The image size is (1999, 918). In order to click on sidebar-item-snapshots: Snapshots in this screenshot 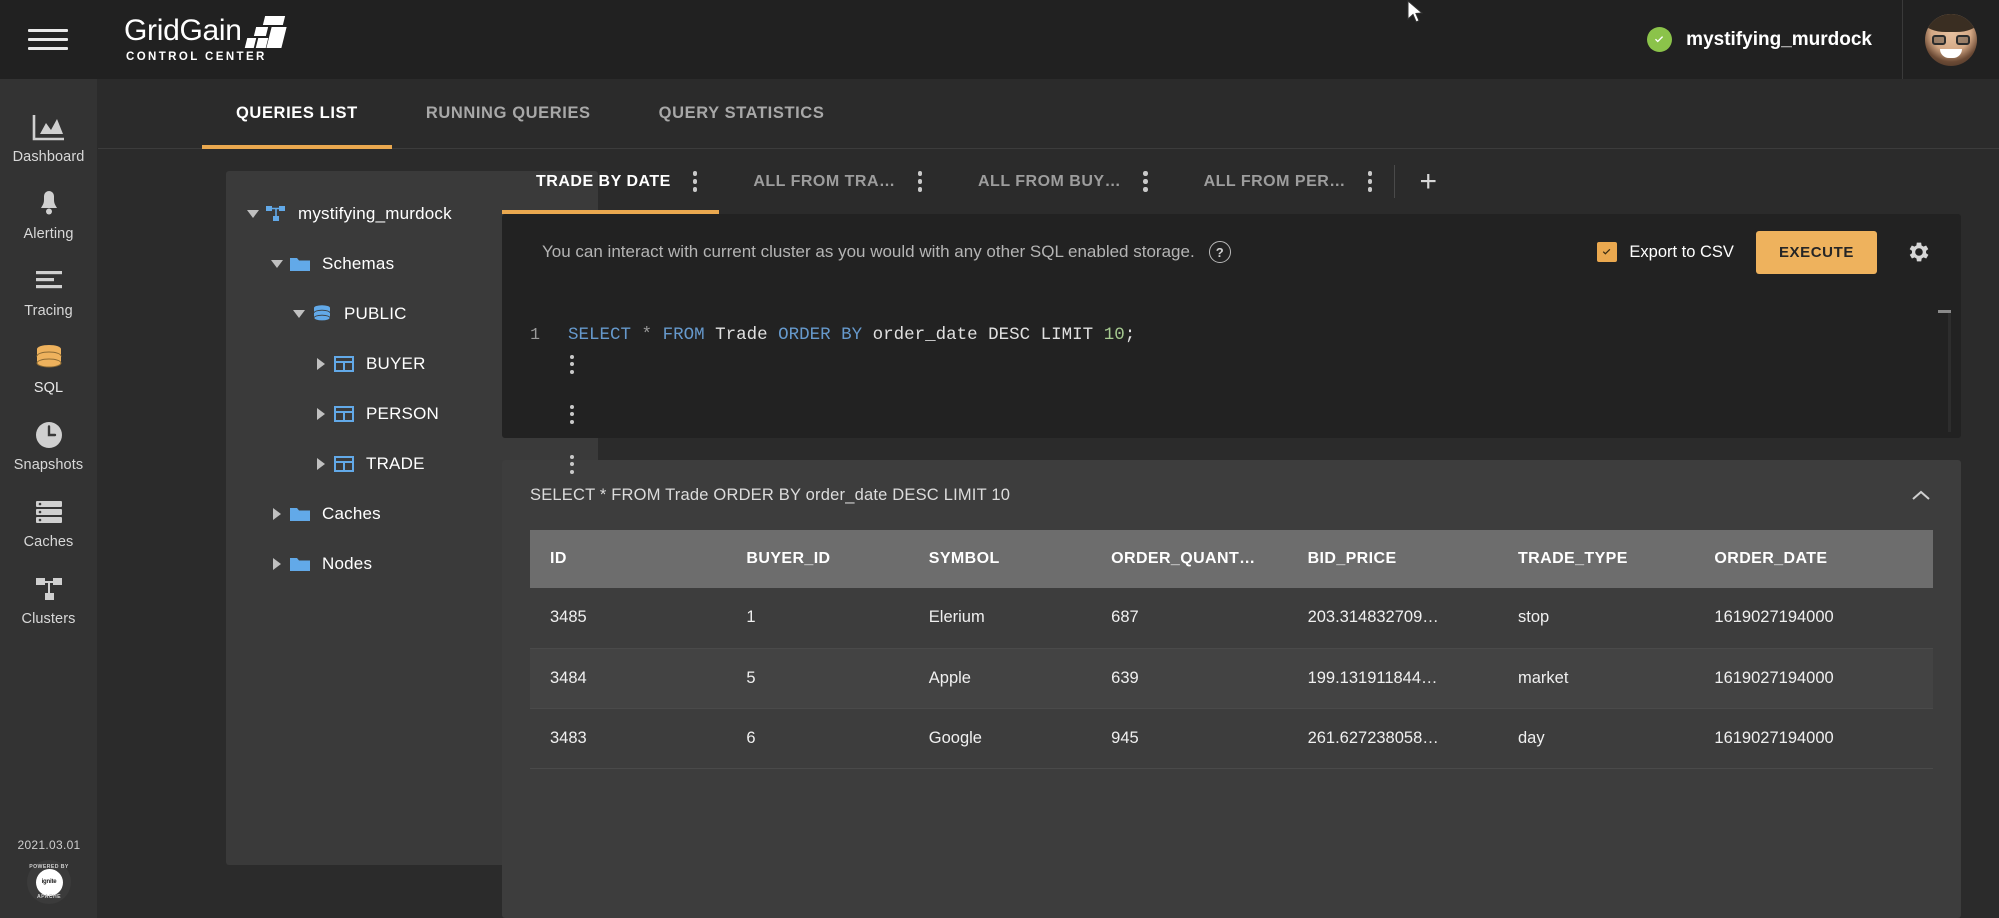, I will do `click(49, 447)`.